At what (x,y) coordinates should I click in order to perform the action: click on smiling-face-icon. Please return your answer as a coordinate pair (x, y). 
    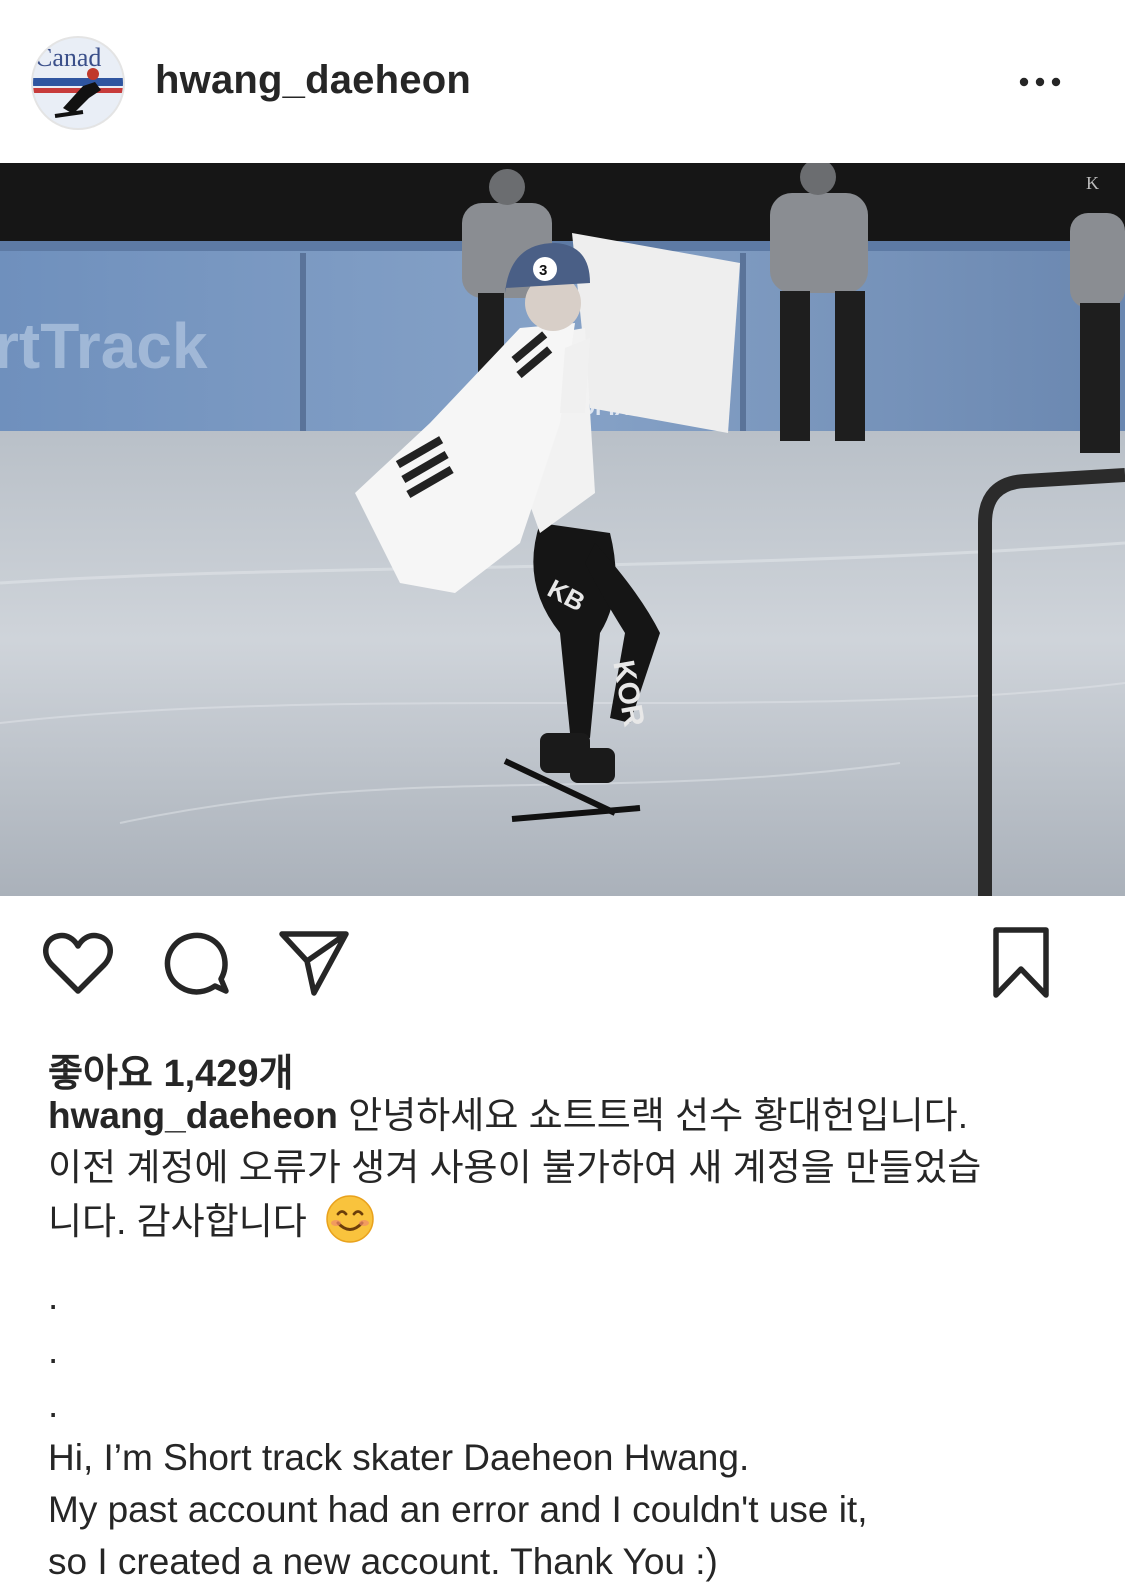
    Looking at the image, I should click on (350, 1219).